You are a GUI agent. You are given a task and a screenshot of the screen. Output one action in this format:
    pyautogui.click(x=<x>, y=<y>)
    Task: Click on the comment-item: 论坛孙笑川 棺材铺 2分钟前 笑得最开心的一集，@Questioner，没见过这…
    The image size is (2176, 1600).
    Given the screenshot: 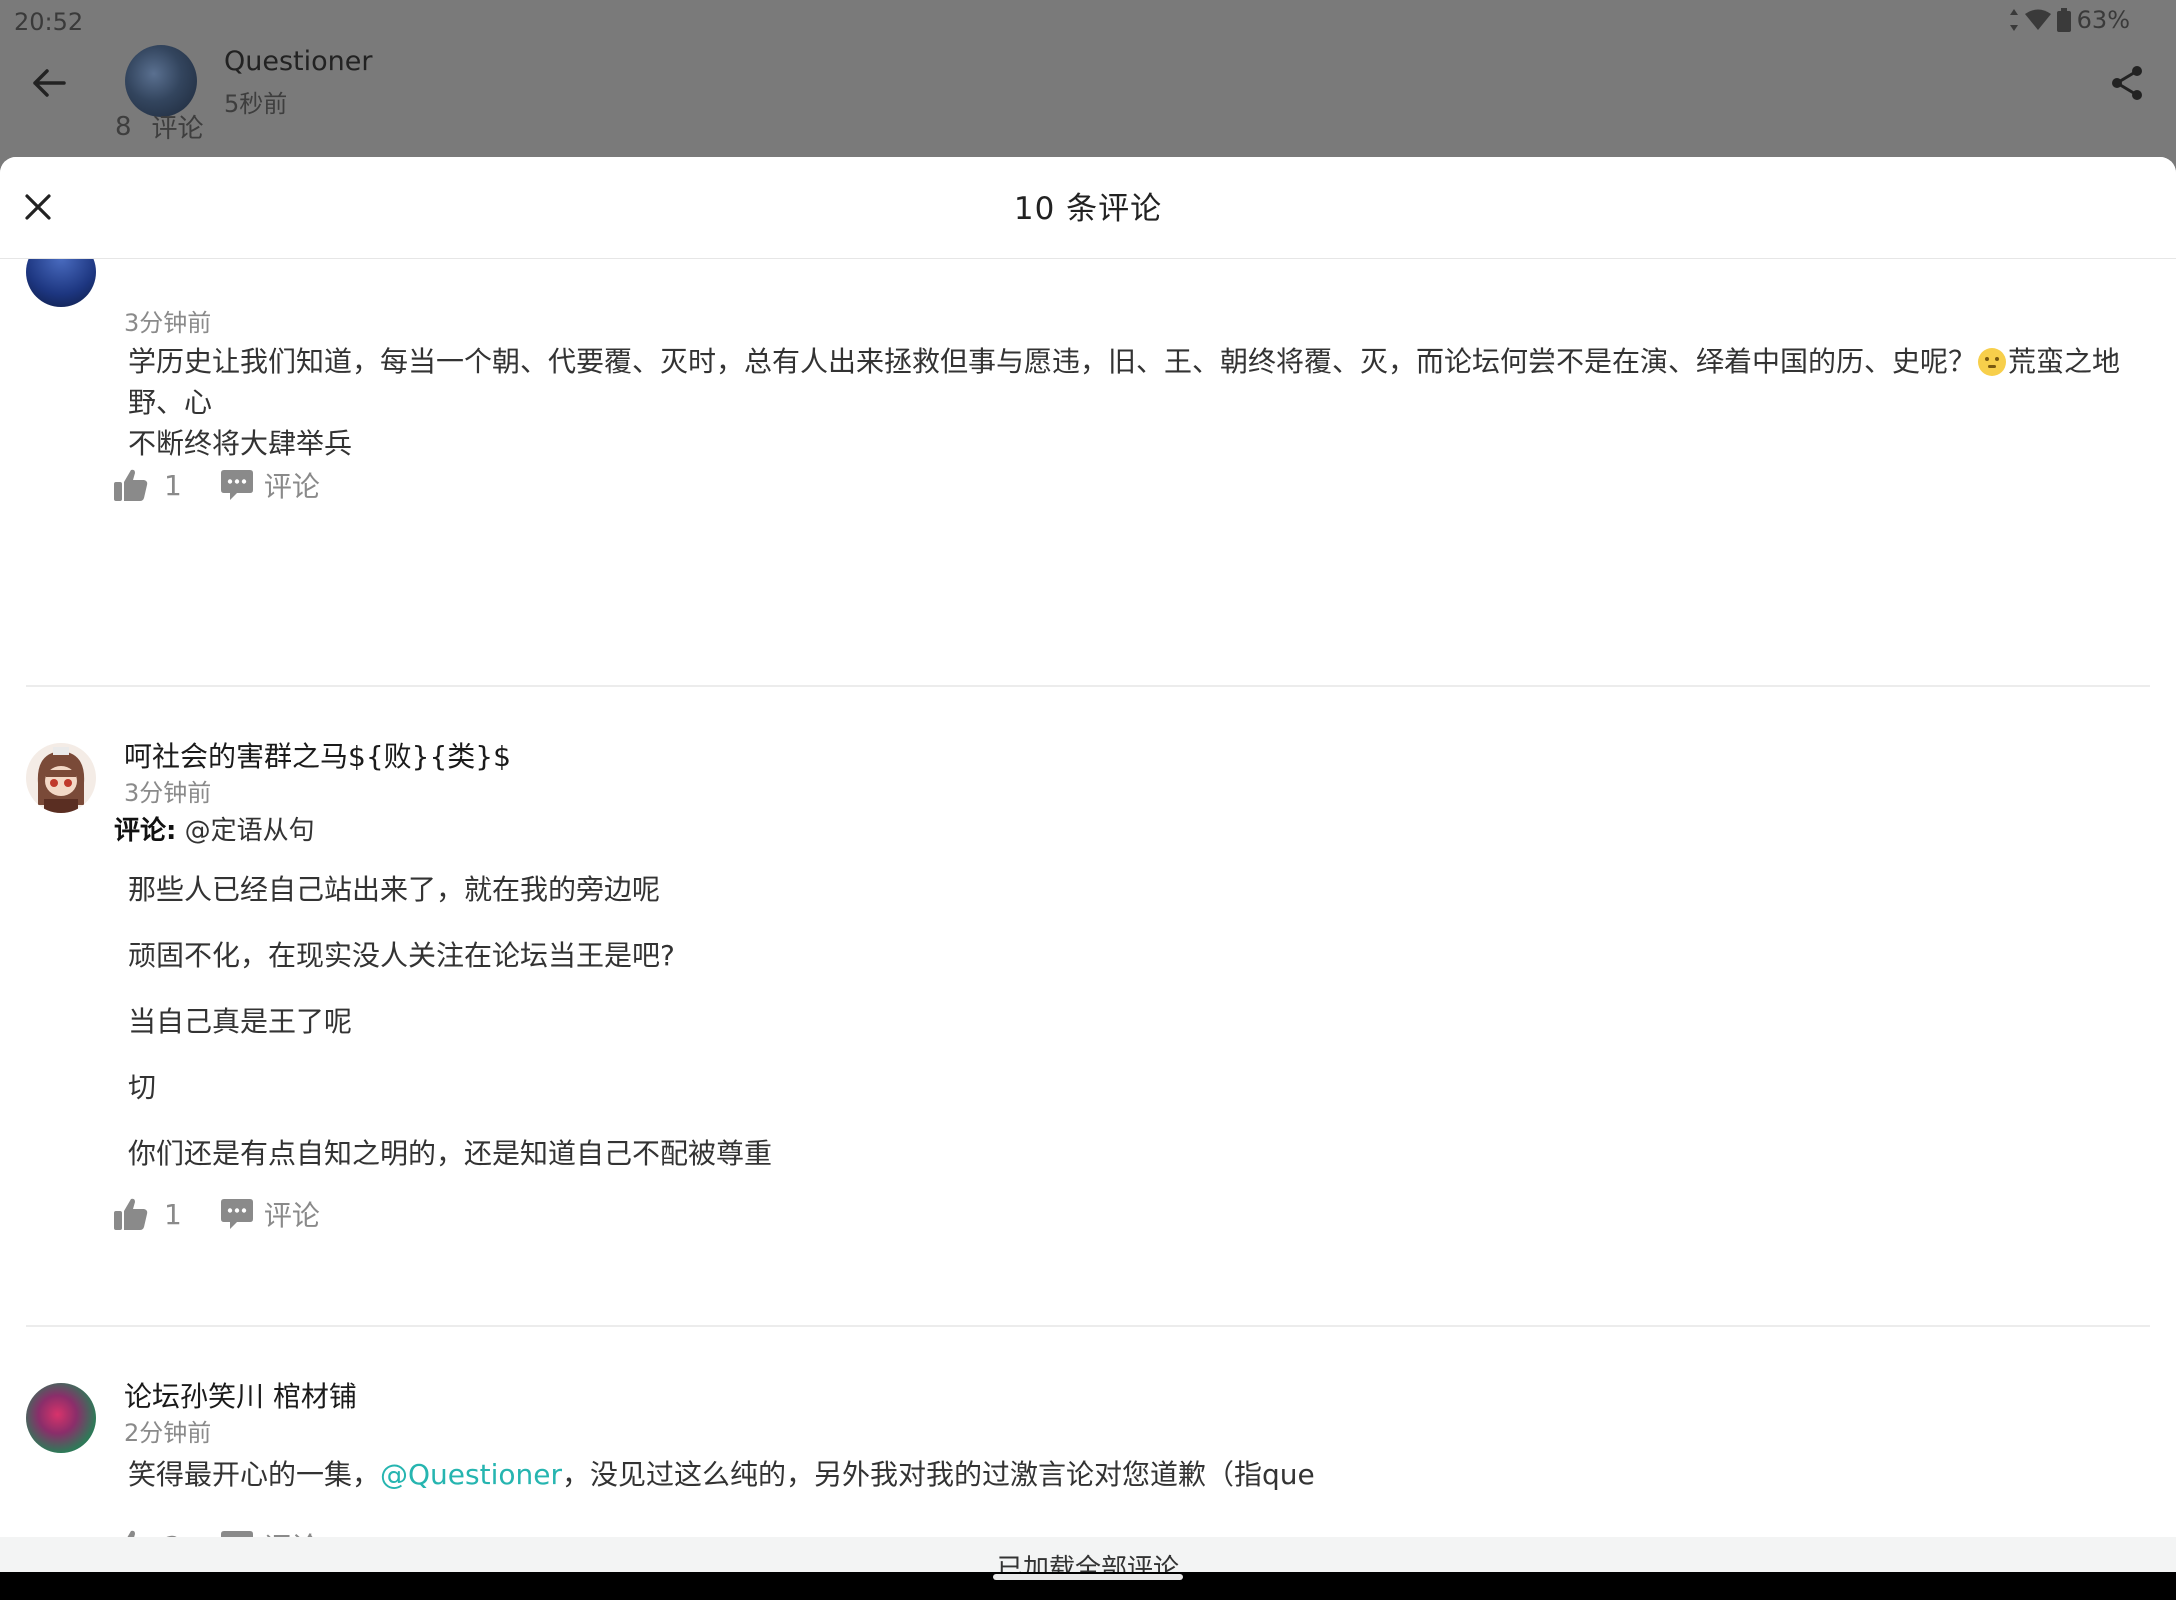 What is the action you would take?
    pyautogui.click(x=1088, y=1433)
    